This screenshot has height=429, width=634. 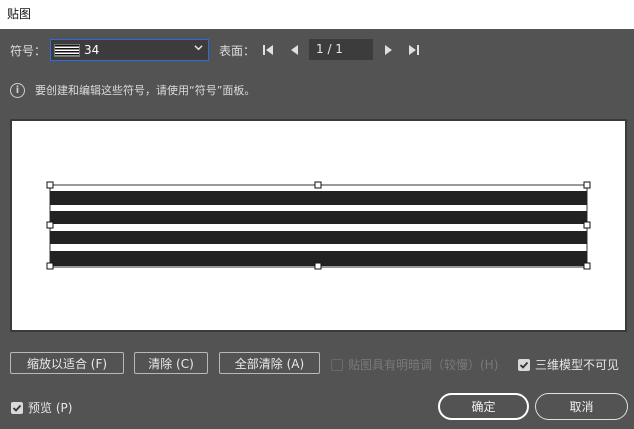 What do you see at coordinates (50, 408) in the screenshot?
I see `preview-label: 预览 (P)` at bounding box center [50, 408].